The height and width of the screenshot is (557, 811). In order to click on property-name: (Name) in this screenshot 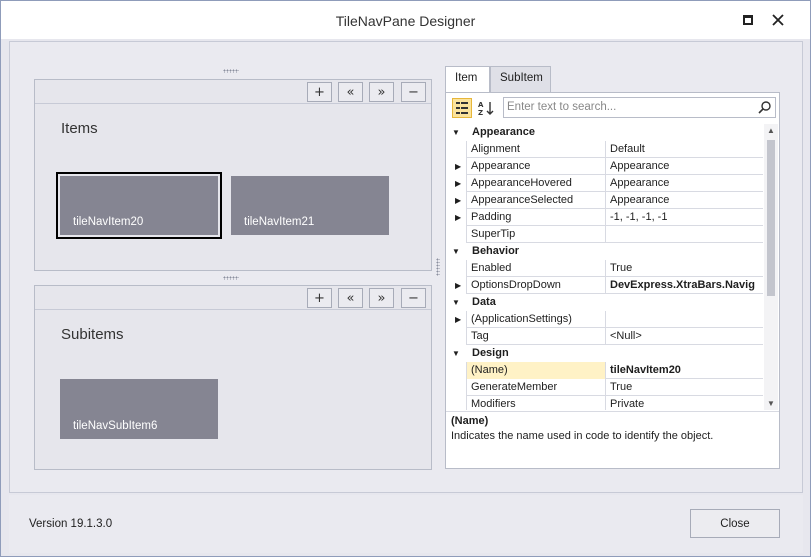, I will do `click(536, 370)`.